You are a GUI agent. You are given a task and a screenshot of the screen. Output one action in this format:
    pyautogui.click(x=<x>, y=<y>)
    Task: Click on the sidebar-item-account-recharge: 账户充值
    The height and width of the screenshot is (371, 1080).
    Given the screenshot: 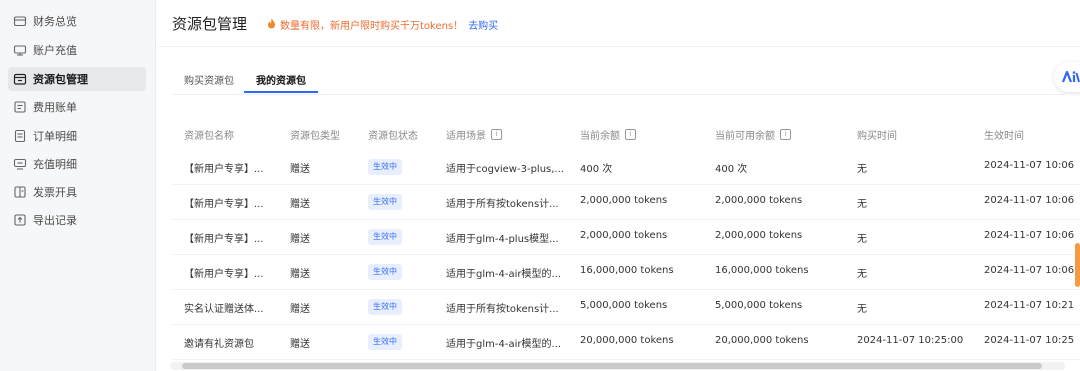 What is the action you would take?
    pyautogui.click(x=77, y=50)
    